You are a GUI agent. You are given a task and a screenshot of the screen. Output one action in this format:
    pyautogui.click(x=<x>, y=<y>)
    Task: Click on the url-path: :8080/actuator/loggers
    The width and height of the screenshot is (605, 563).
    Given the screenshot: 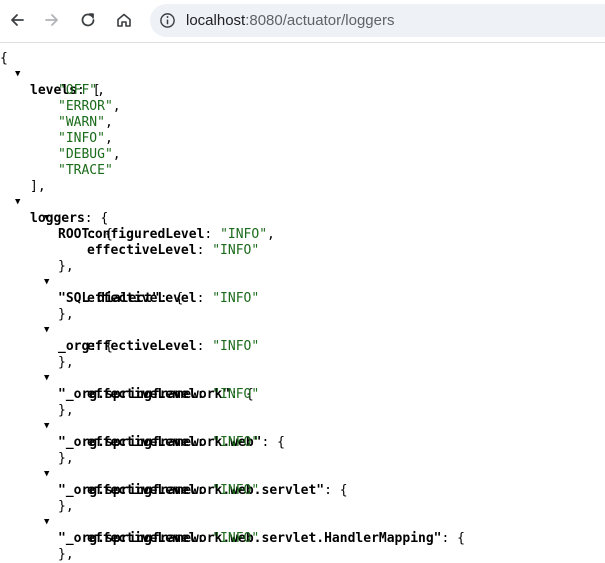 What is the action you would take?
    pyautogui.click(x=320, y=20)
    